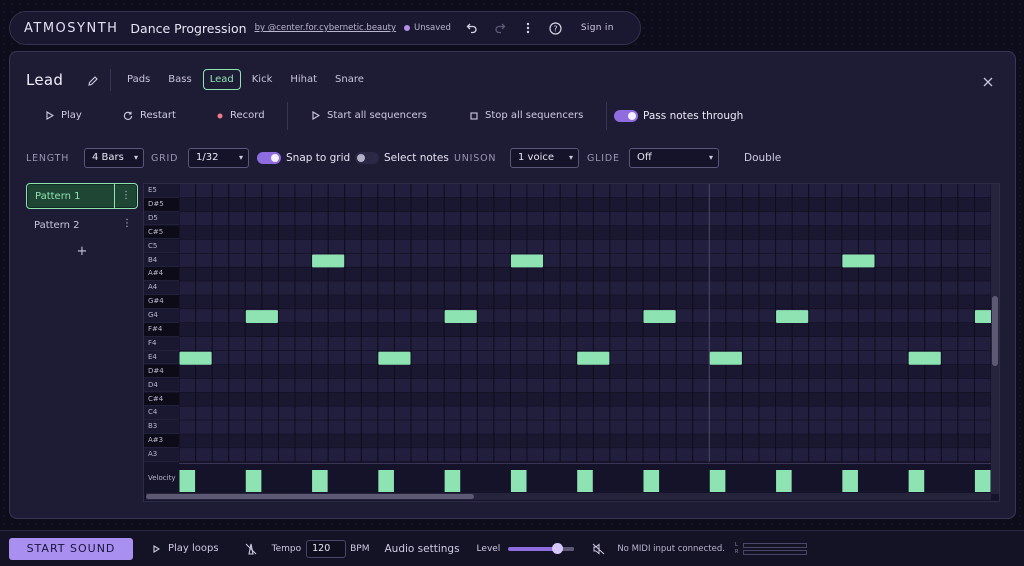  I want to click on play-loops-button: Play loops, so click(186, 548).